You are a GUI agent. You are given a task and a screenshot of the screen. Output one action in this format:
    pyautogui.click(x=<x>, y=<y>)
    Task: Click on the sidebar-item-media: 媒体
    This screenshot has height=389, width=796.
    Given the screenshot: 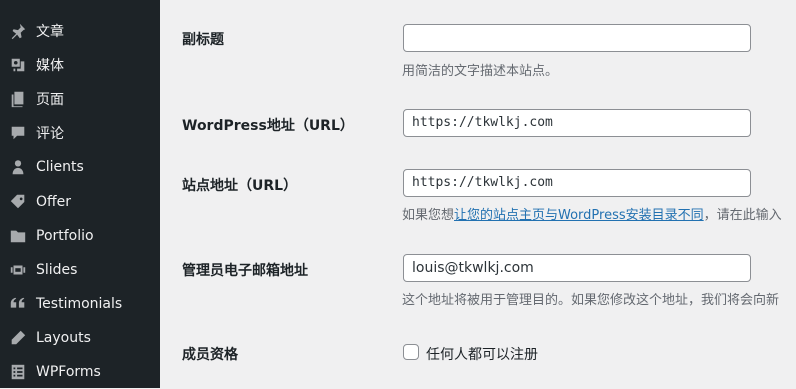 What is the action you would take?
    pyautogui.click(x=80, y=65)
    